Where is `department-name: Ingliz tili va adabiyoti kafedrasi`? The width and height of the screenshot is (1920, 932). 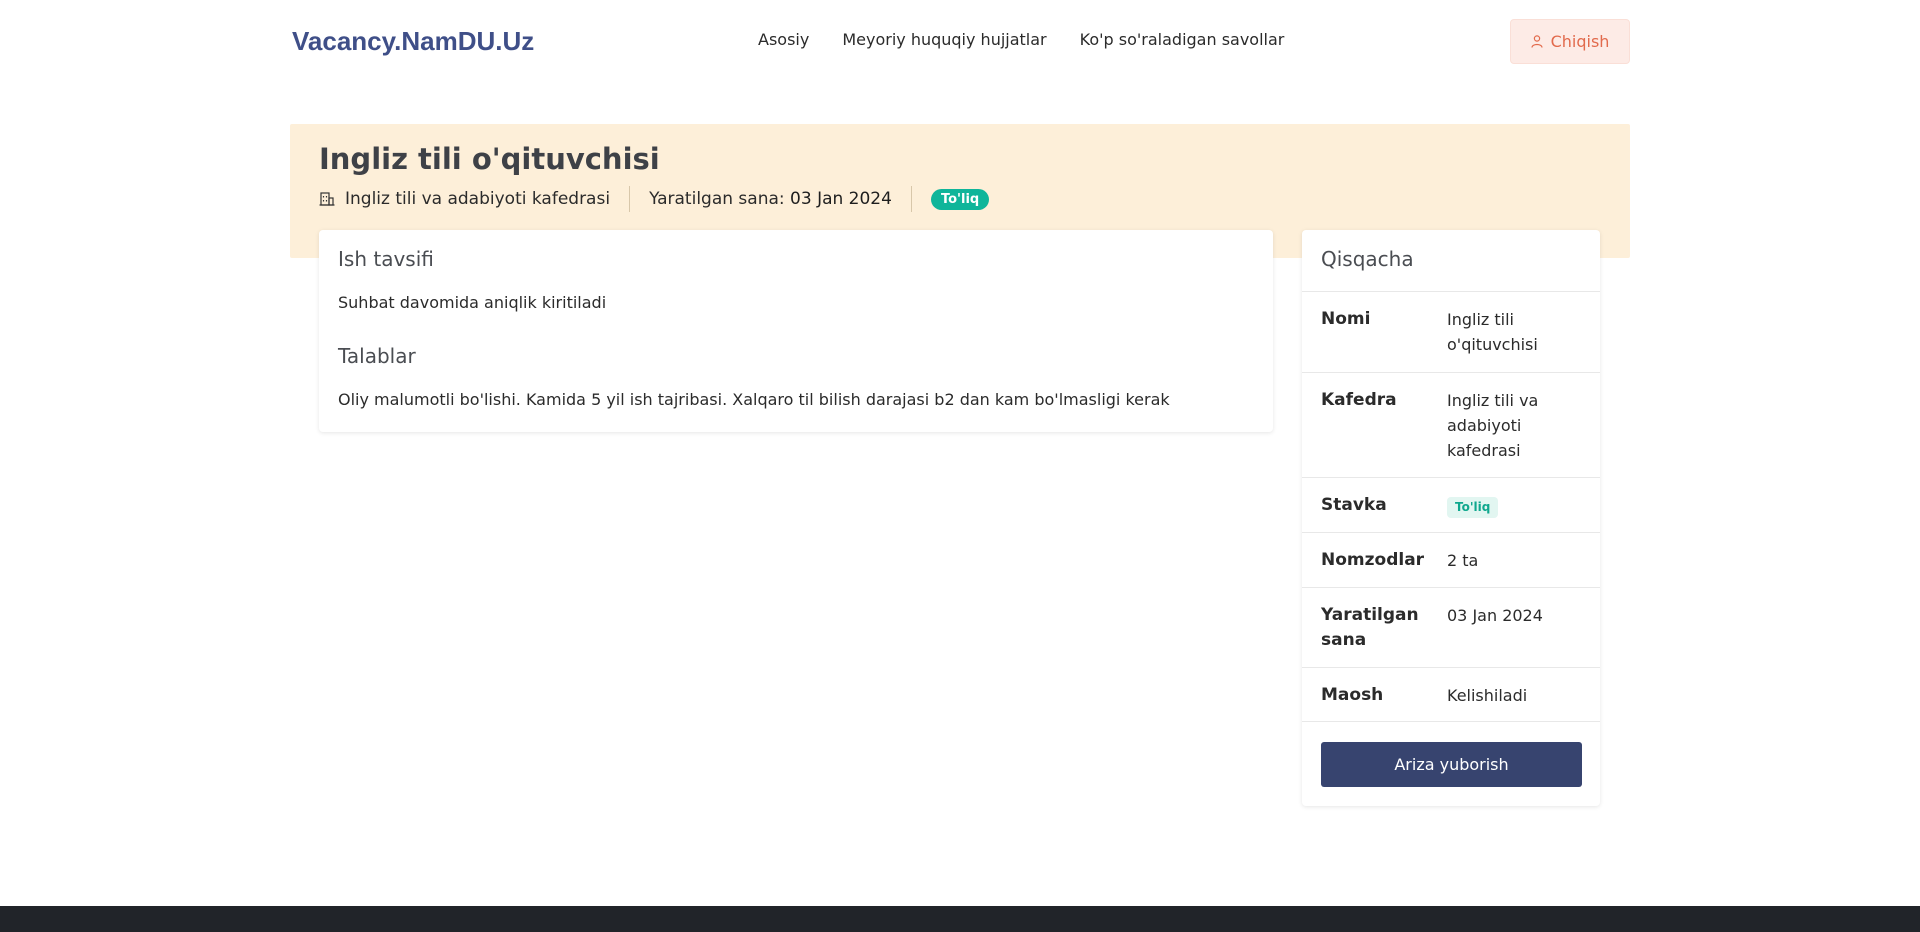
department-name: Ingliz tili va adabiyoti kafedrasi is located at coordinates (478, 199).